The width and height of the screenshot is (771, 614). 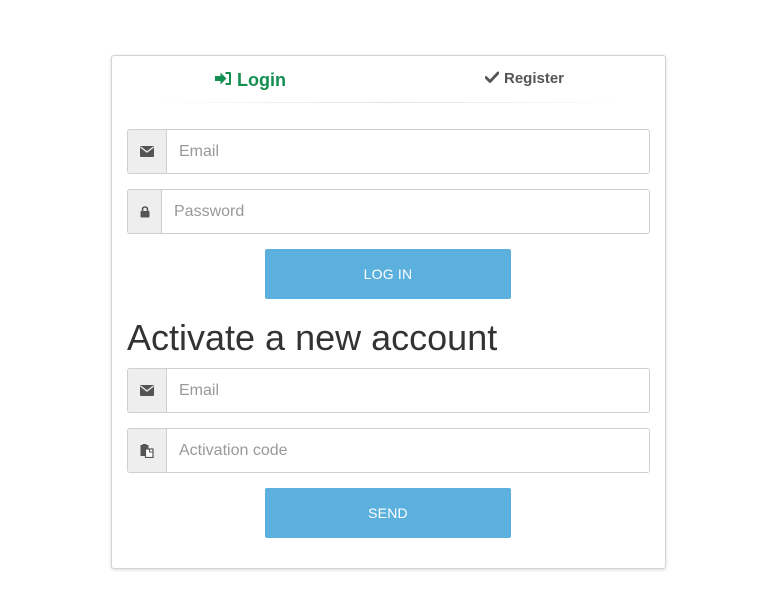 What do you see at coordinates (494, 78) in the screenshot?
I see `check-icon` at bounding box center [494, 78].